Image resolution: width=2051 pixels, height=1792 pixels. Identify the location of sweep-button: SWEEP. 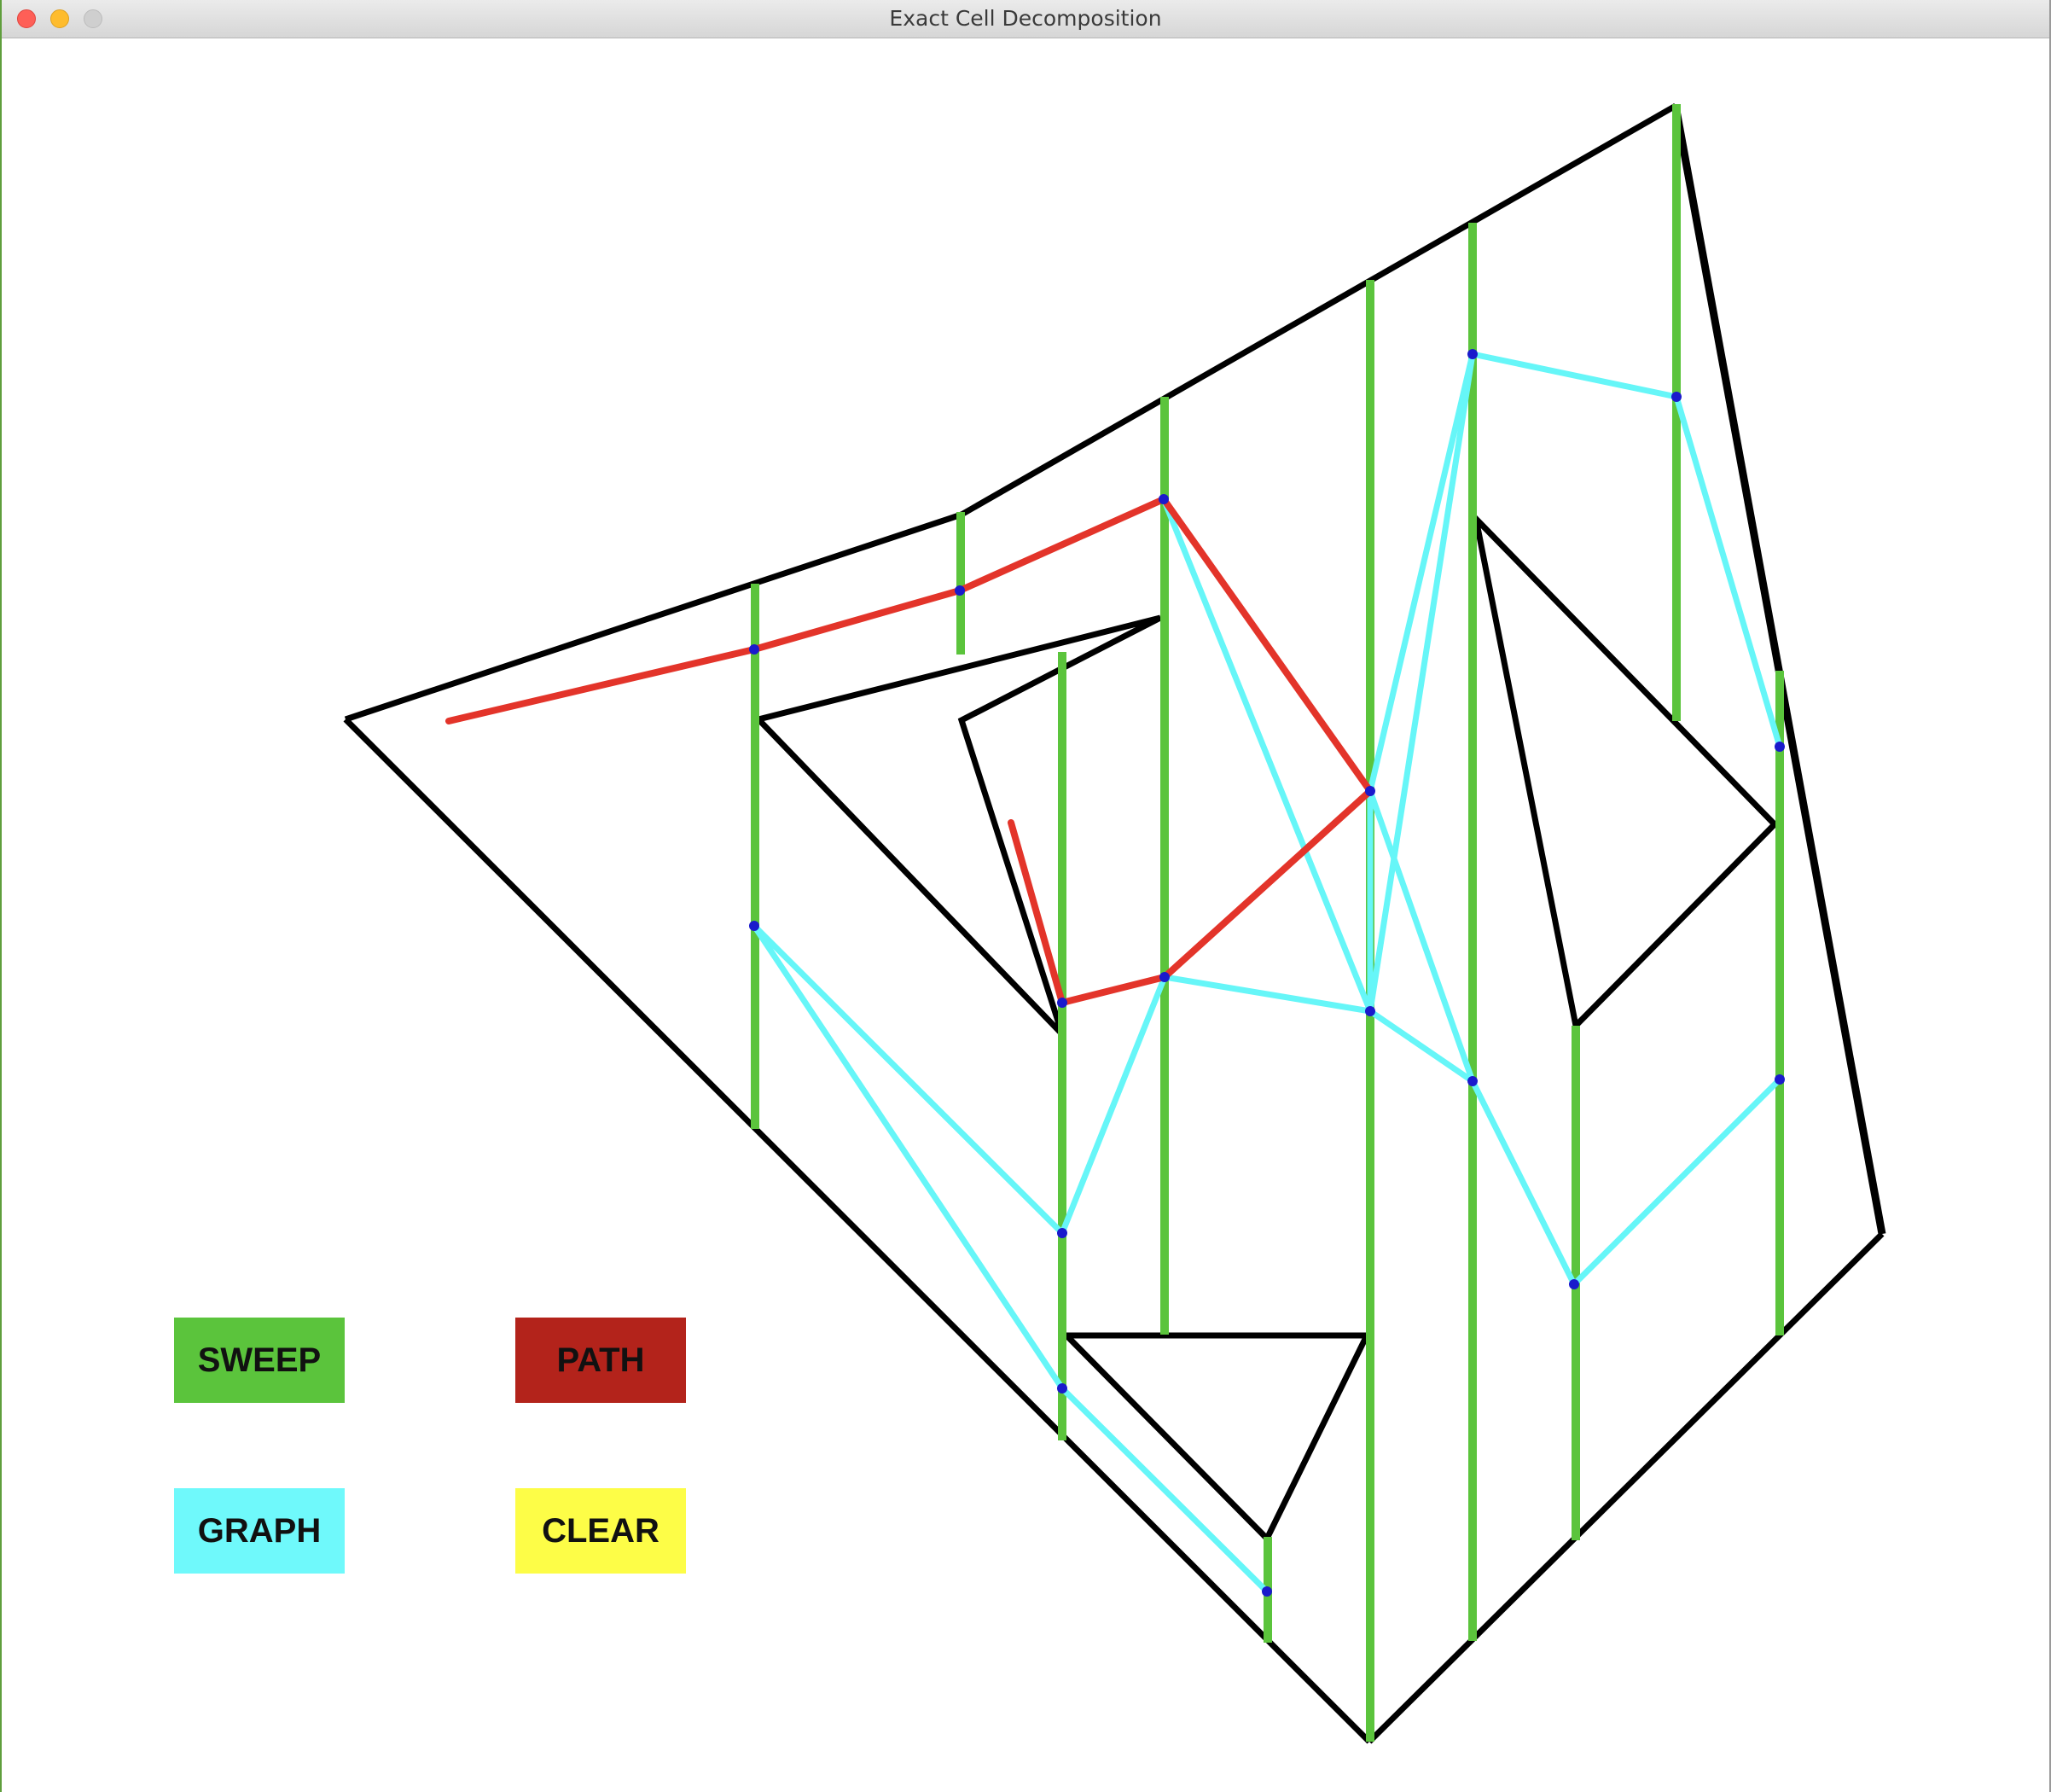
(259, 1360).